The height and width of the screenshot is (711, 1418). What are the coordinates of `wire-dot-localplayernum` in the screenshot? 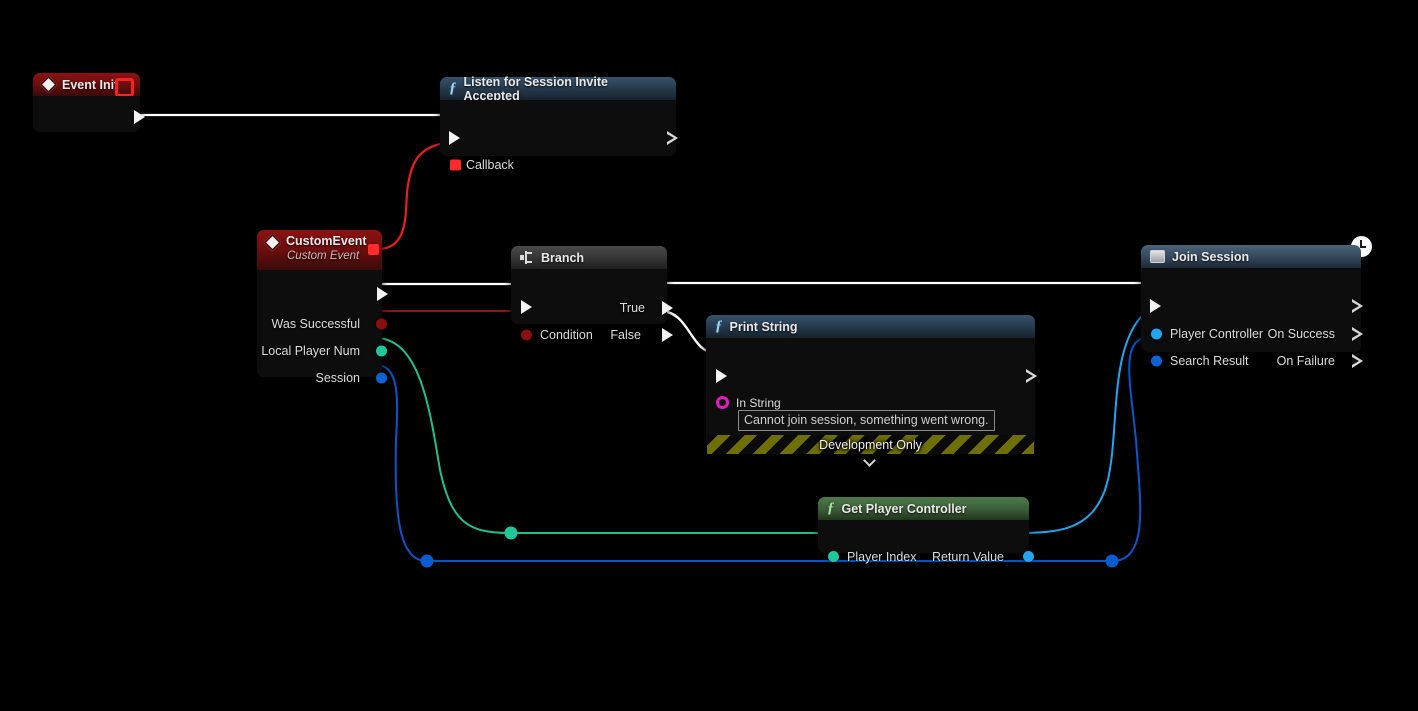 It's located at (511, 533).